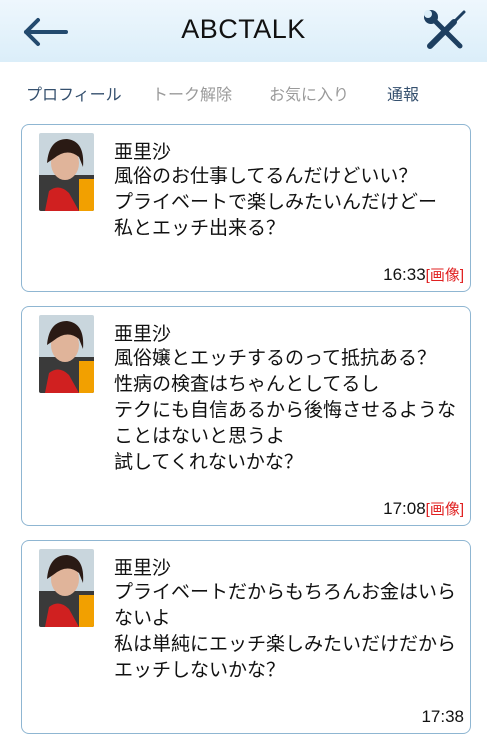 This screenshot has height=745, width=487. Describe the element at coordinates (309, 93) in the screenshot. I see `menu-favorite: お気に入り` at that location.